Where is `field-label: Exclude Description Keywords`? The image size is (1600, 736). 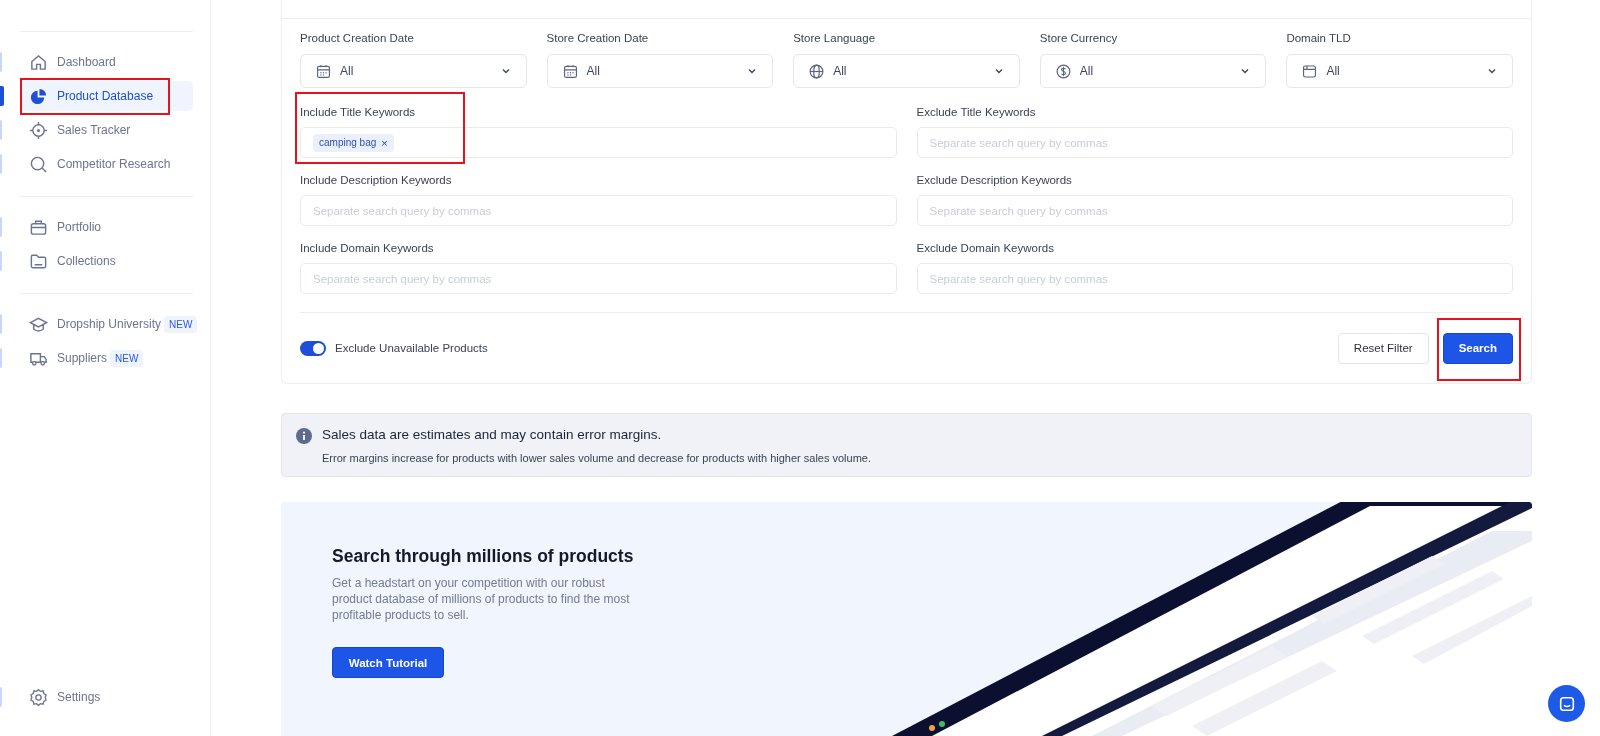 field-label: Exclude Description Keywords is located at coordinates (994, 180).